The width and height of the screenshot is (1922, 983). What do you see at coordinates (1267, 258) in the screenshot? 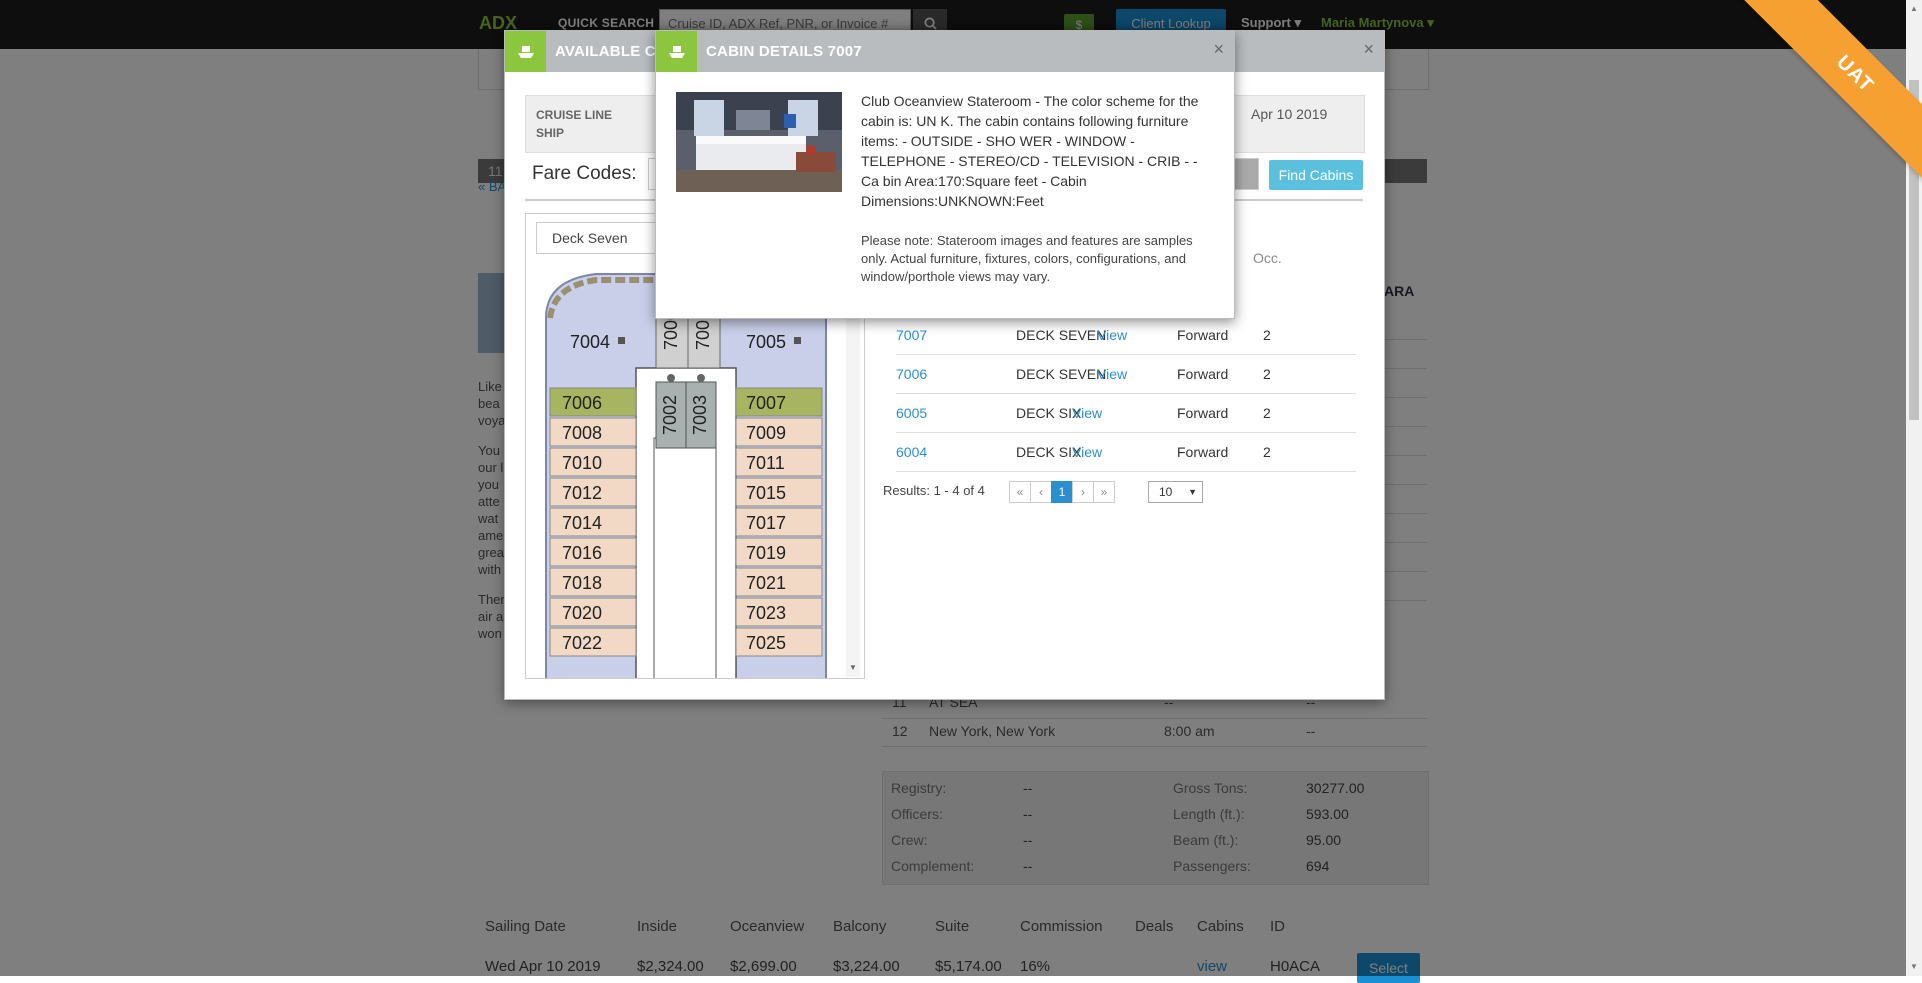
I see `occ-header: Occ.` at bounding box center [1267, 258].